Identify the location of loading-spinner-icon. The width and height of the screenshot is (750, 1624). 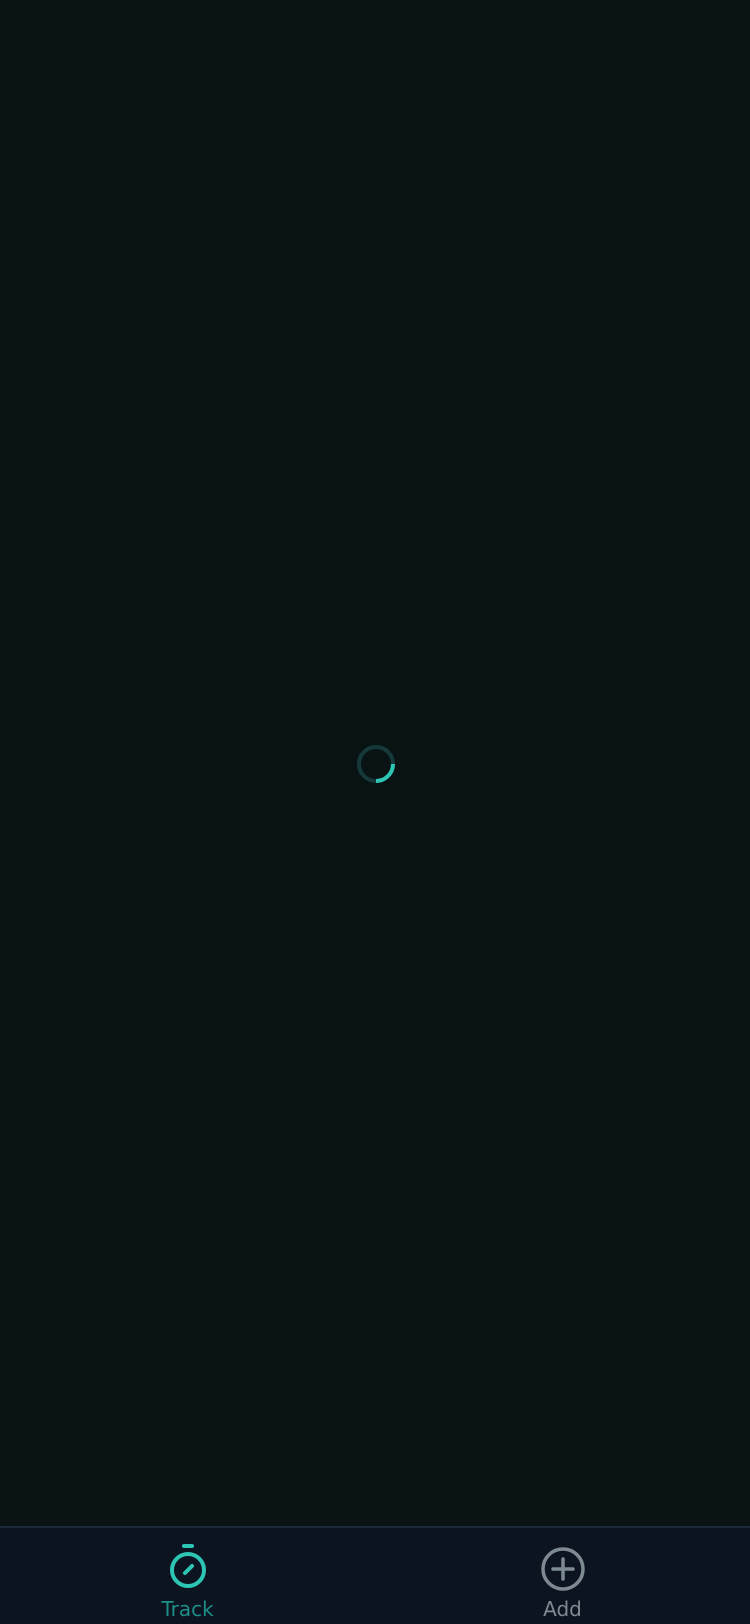
(376, 764).